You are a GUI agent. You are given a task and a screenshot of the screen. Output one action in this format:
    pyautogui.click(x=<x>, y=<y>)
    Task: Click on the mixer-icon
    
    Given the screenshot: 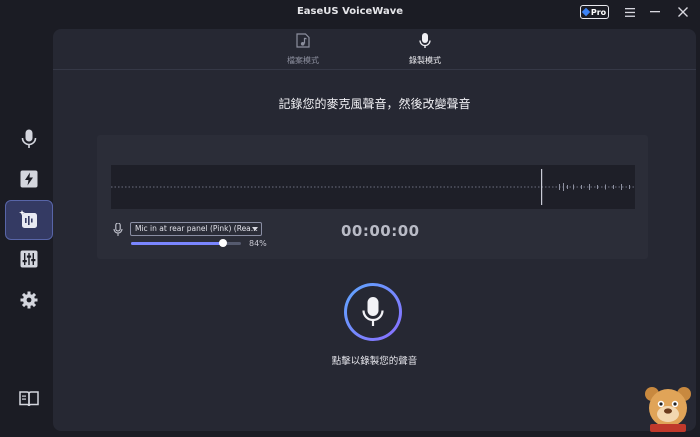 What is the action you would take?
    pyautogui.click(x=29, y=259)
    